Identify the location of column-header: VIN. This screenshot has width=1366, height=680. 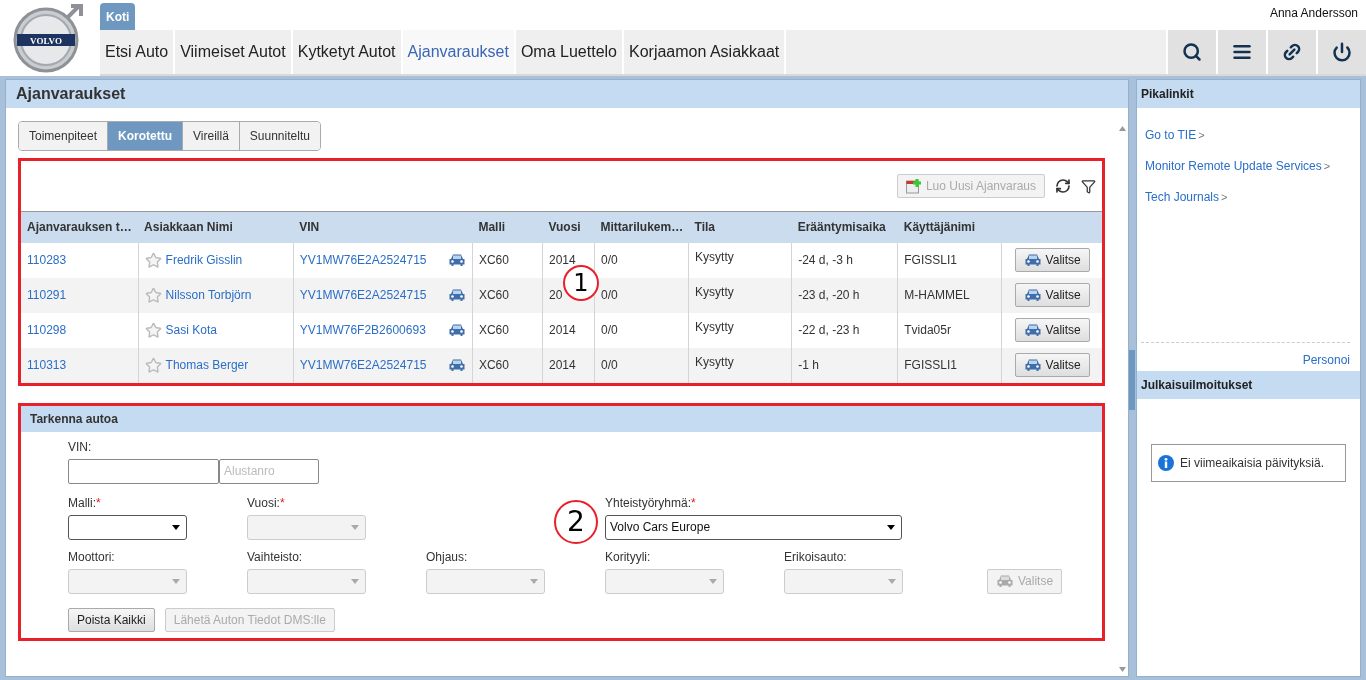
(383, 227).